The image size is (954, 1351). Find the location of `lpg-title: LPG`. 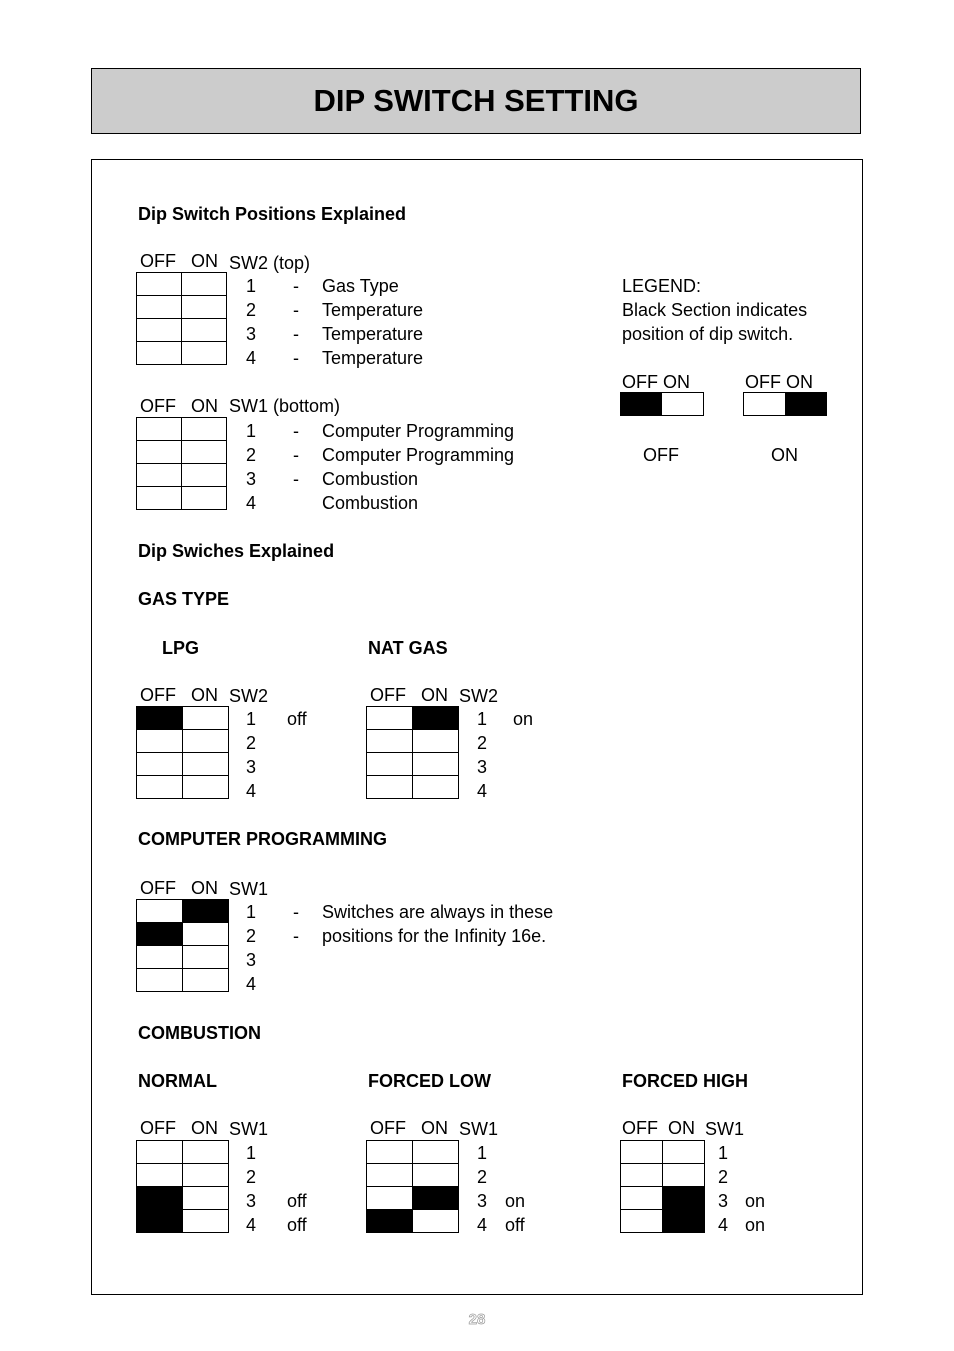

lpg-title: LPG is located at coordinates (181, 648).